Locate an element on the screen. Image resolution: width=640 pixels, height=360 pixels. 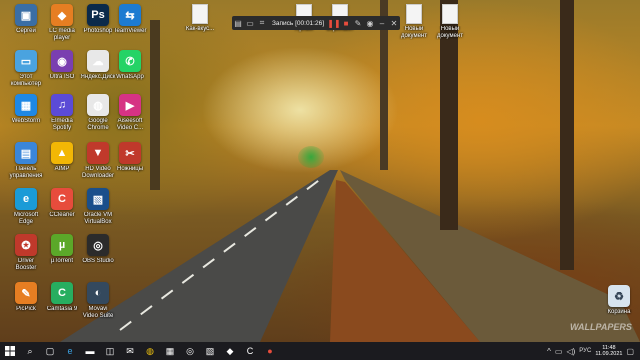
desktop-icon-label: Movavi Video Suite is located at coordinates (98, 312).